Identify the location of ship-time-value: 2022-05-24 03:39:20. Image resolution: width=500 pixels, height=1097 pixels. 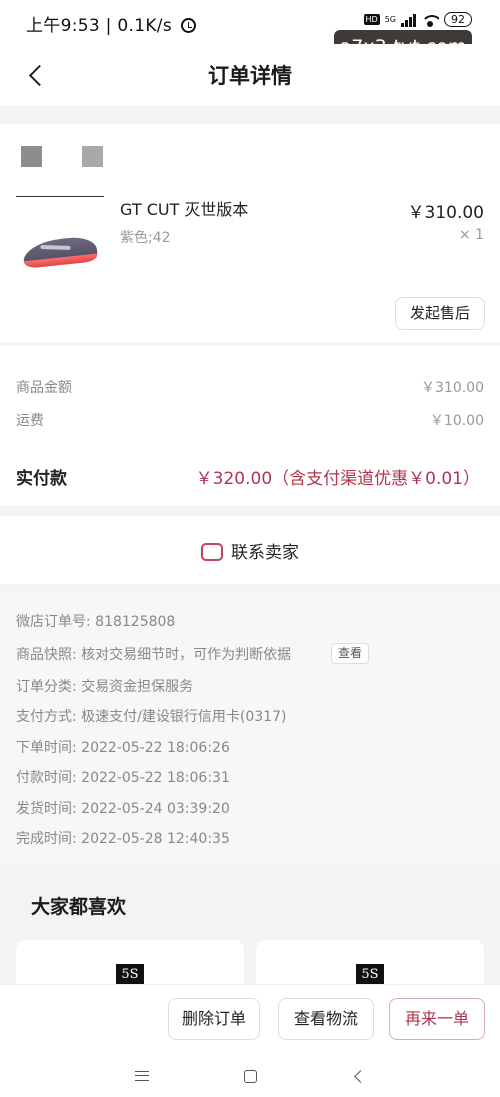
(155, 809).